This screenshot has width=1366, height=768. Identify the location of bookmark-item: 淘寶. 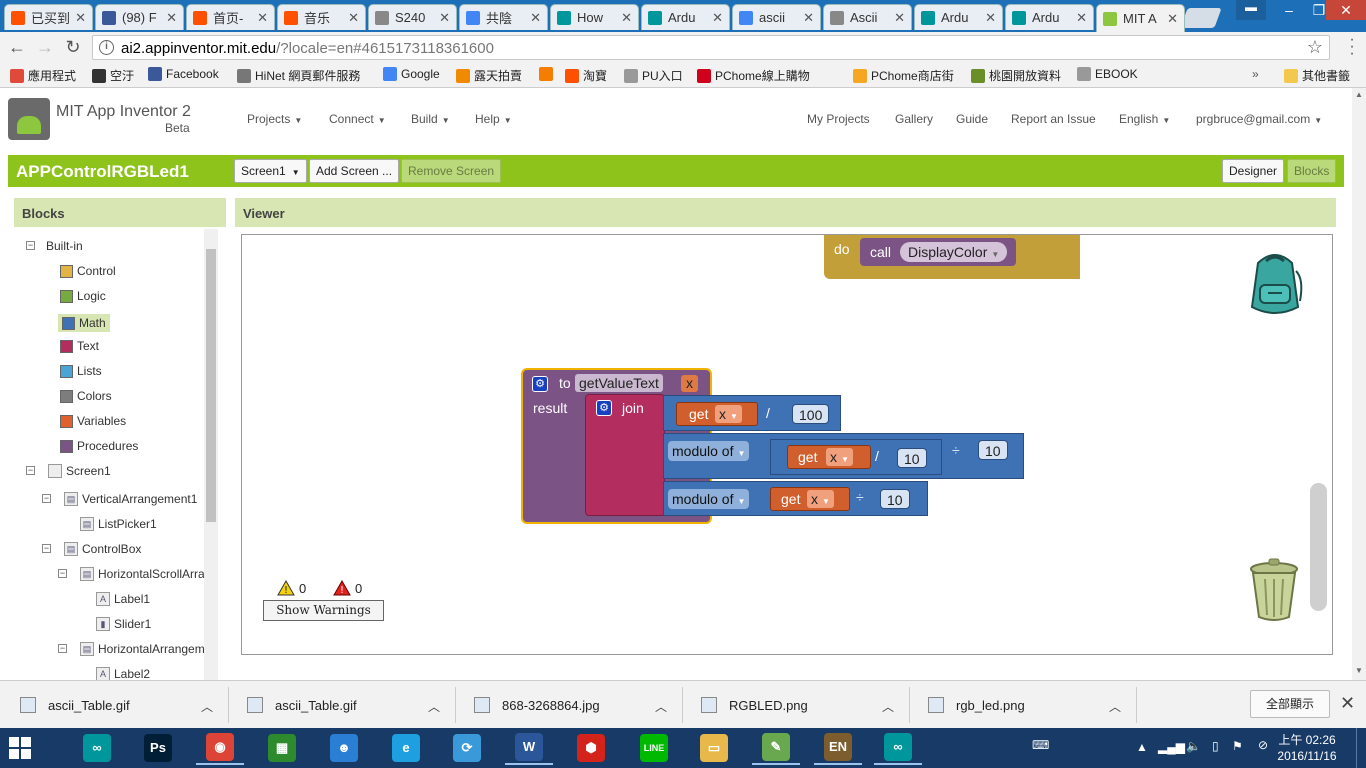
(586, 75).